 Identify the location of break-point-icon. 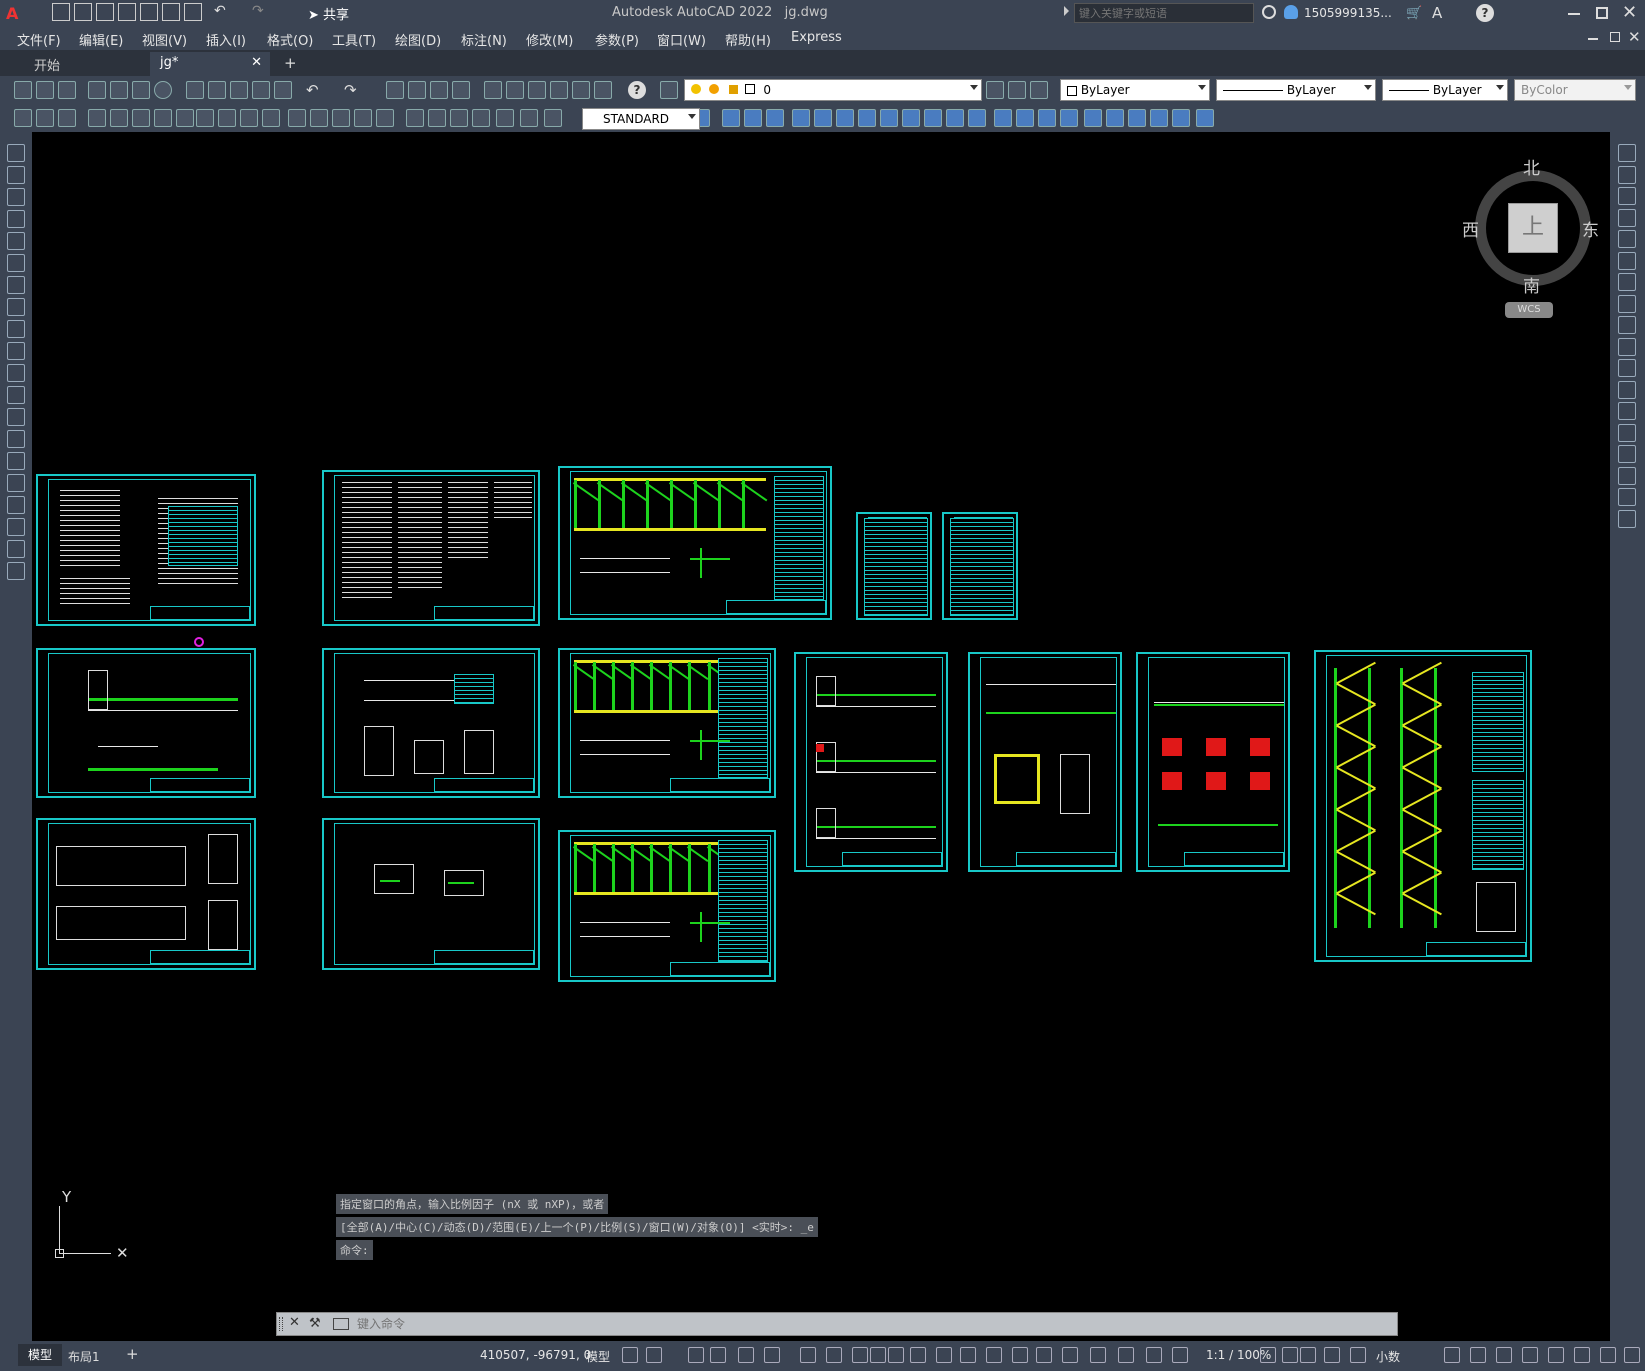
(1627, 389).